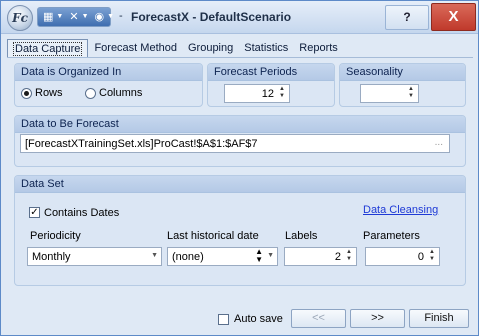 The height and width of the screenshot is (336, 479). I want to click on periodicity-value: Monthly, so click(51, 257).